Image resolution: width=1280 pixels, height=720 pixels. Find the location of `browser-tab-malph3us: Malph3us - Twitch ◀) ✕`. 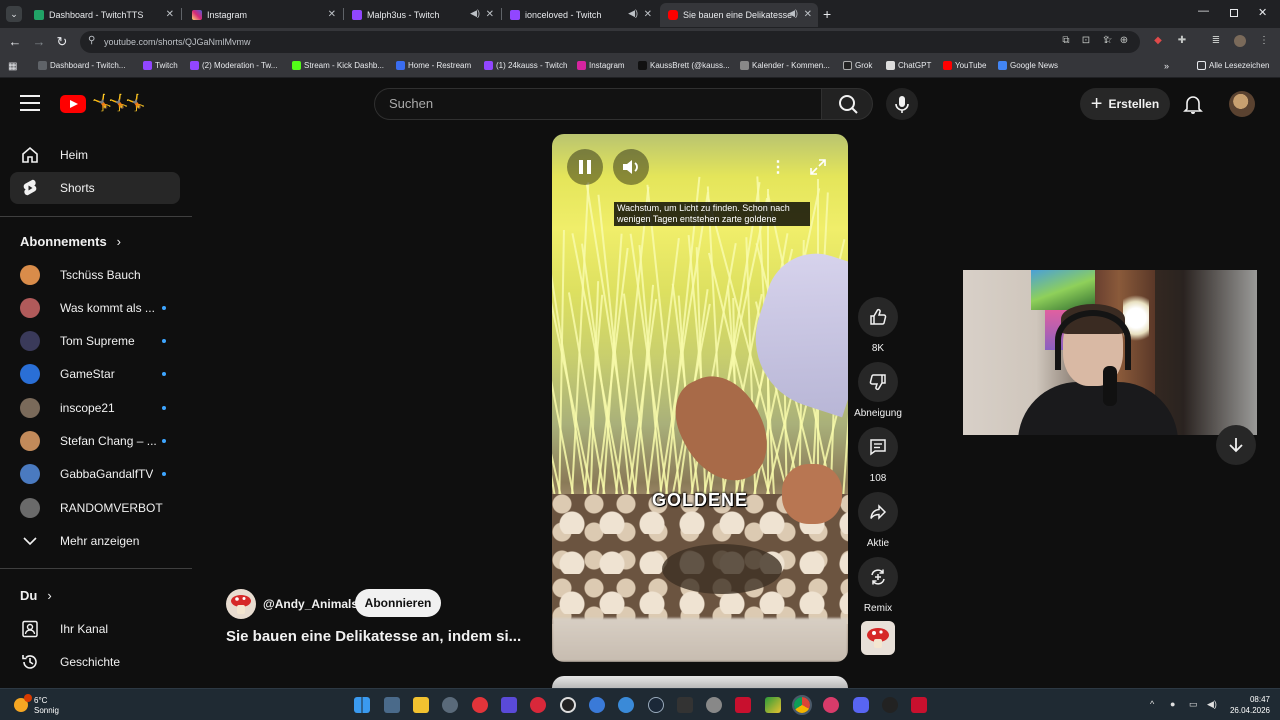

browser-tab-malph3us: Malph3us - Twitch ◀) ✕ is located at coordinates (422, 15).